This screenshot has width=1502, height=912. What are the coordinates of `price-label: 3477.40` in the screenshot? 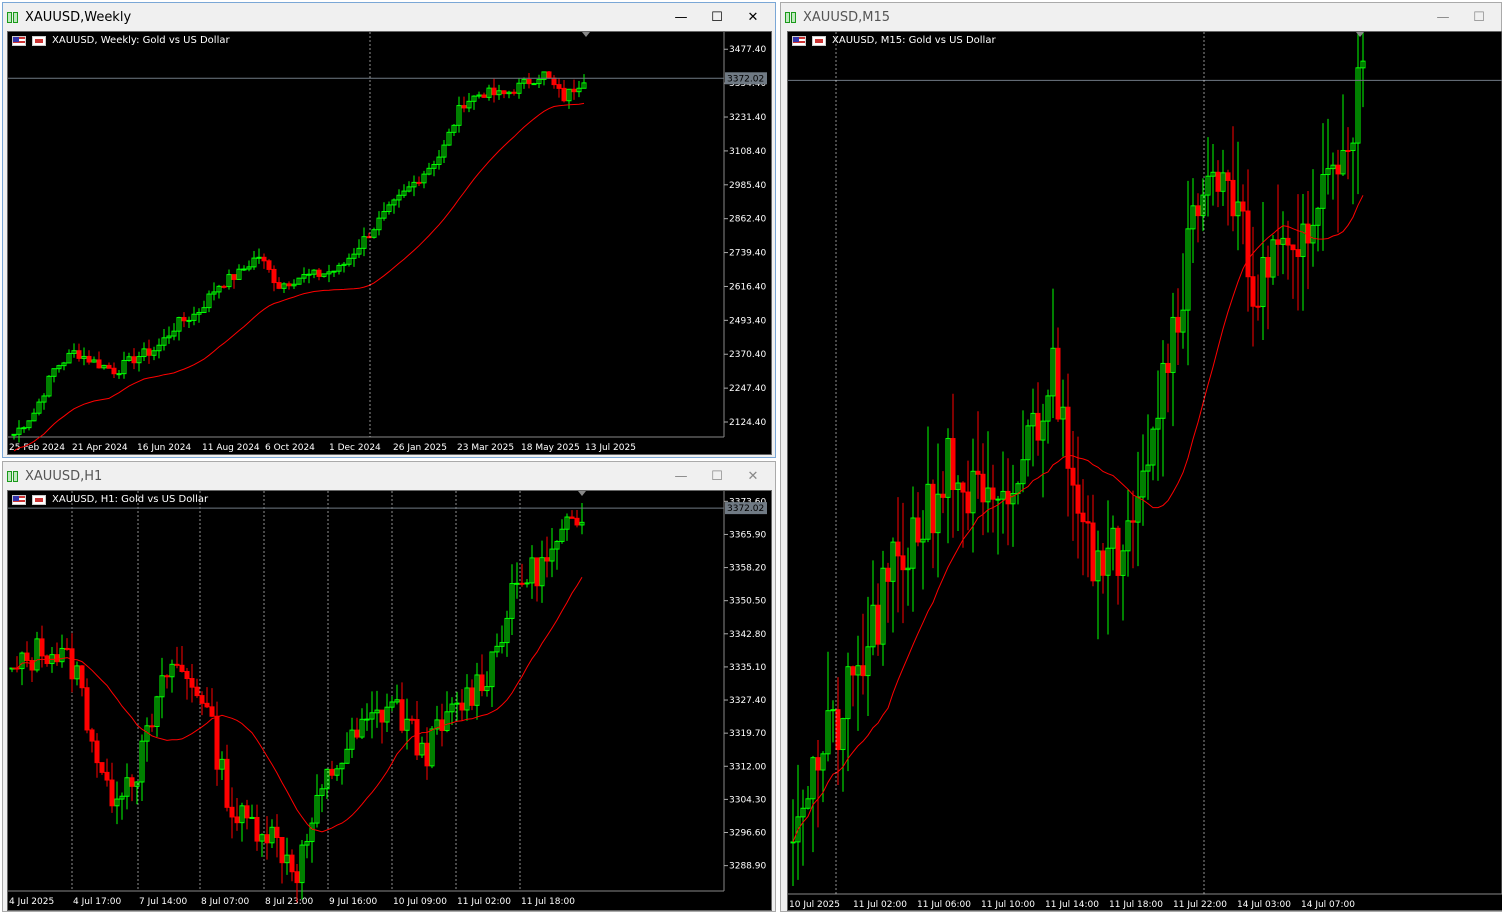 It's located at (747, 50).